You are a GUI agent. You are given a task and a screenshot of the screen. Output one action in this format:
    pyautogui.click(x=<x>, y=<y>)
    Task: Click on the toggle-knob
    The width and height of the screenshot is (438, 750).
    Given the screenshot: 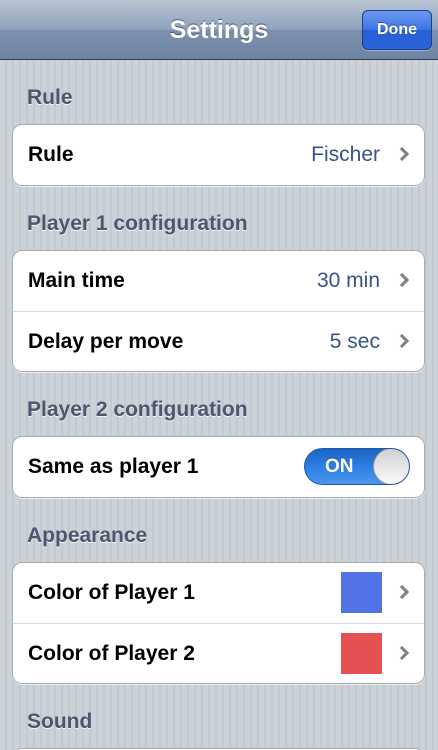 What is the action you would take?
    pyautogui.click(x=391, y=466)
    